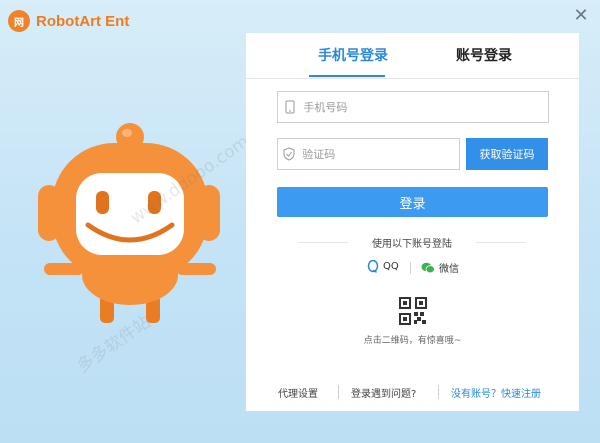  I want to click on brand-logo: 网, so click(19, 21).